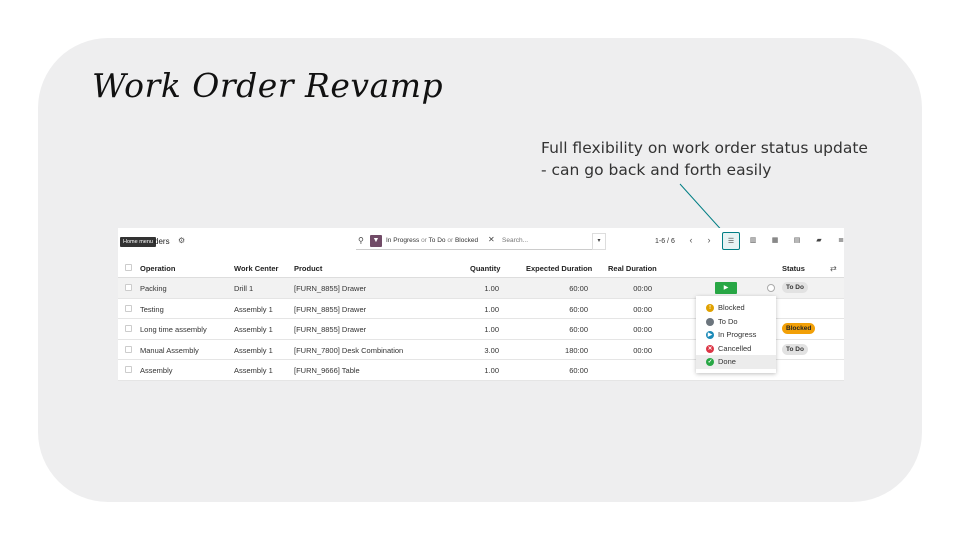  Describe the element at coordinates (244, 288) in the screenshot. I see `cell-work-center: Drill 1` at that location.